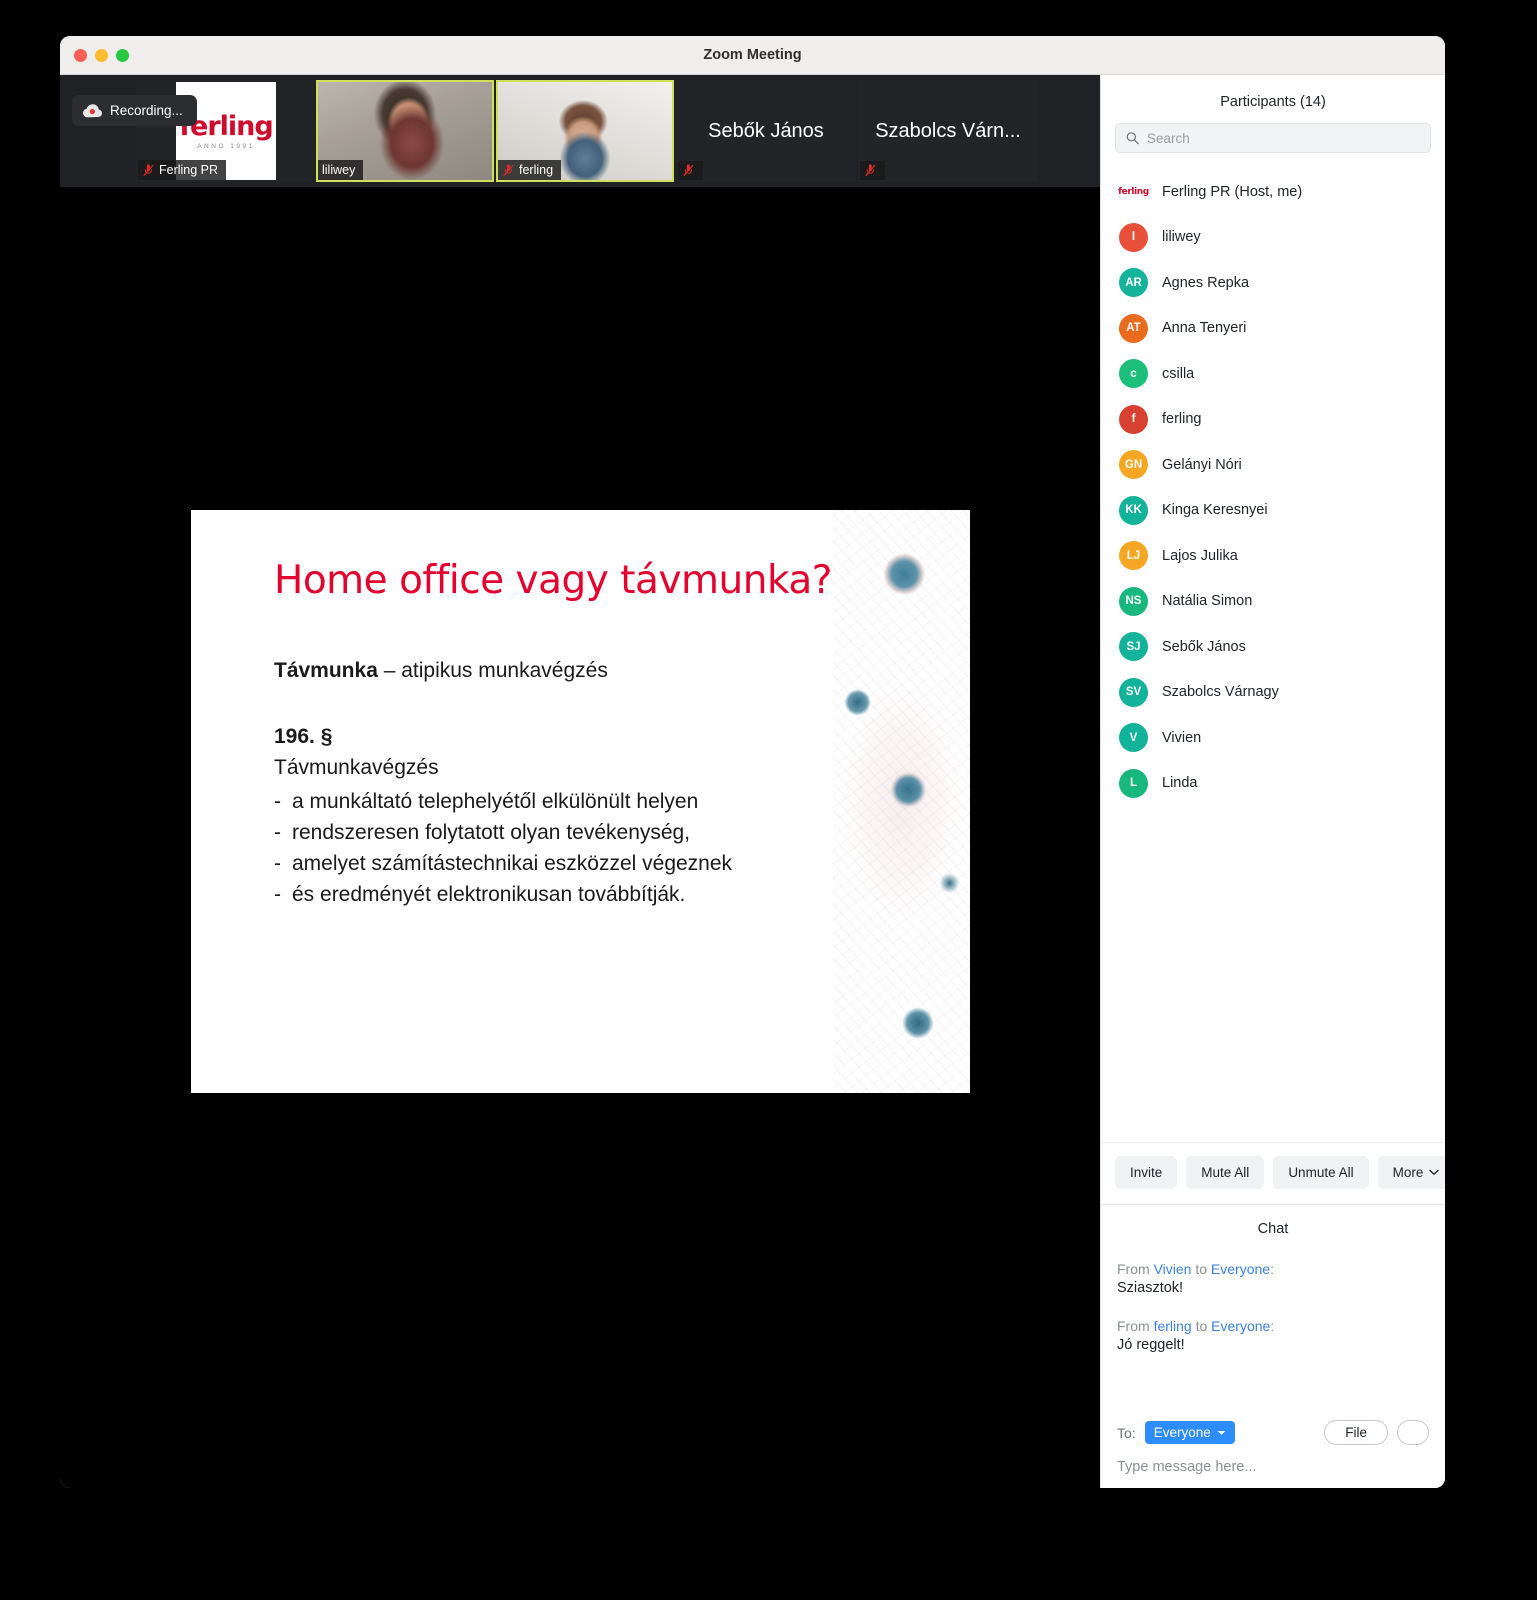 The image size is (1537, 1600). Describe the element at coordinates (1273, 465) in the screenshot. I see `participant-row-gelanyi-nori: GN Gelányi Nóri` at that location.